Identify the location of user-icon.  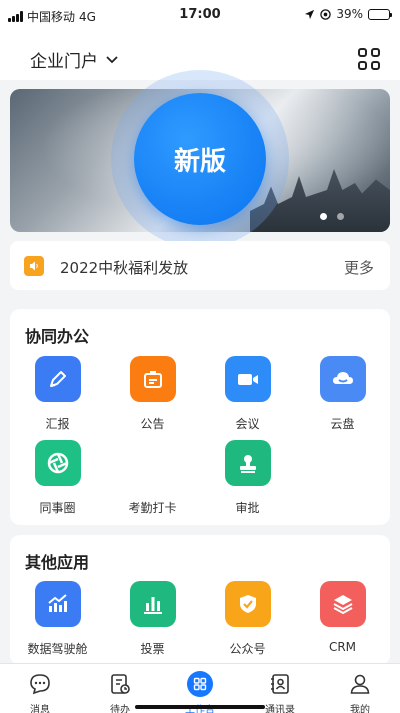
(360, 684).